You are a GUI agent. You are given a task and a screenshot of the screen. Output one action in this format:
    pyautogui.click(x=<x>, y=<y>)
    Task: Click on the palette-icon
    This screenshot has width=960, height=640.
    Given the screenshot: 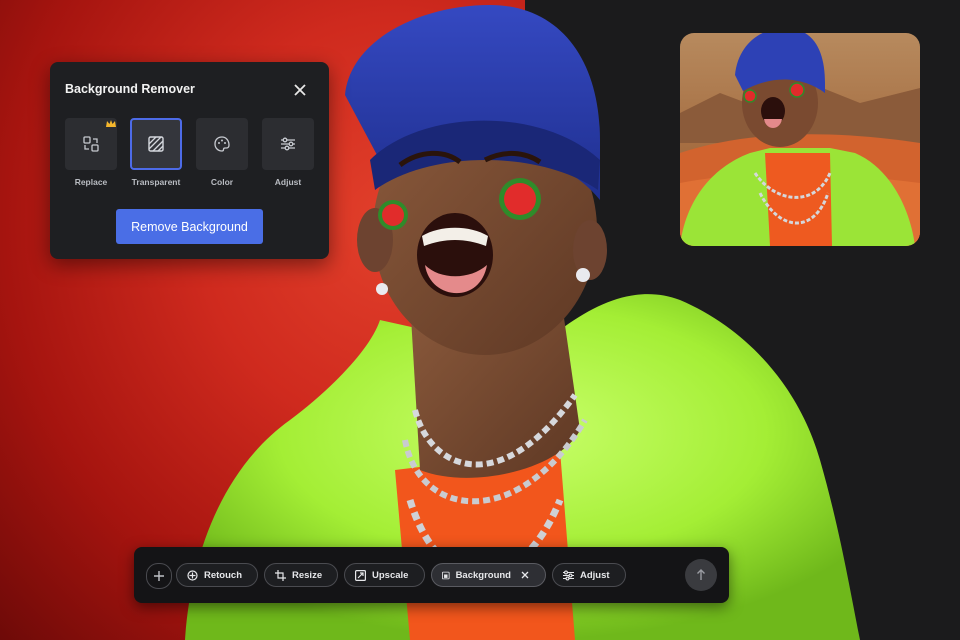 What is the action you would take?
    pyautogui.click(x=222, y=144)
    